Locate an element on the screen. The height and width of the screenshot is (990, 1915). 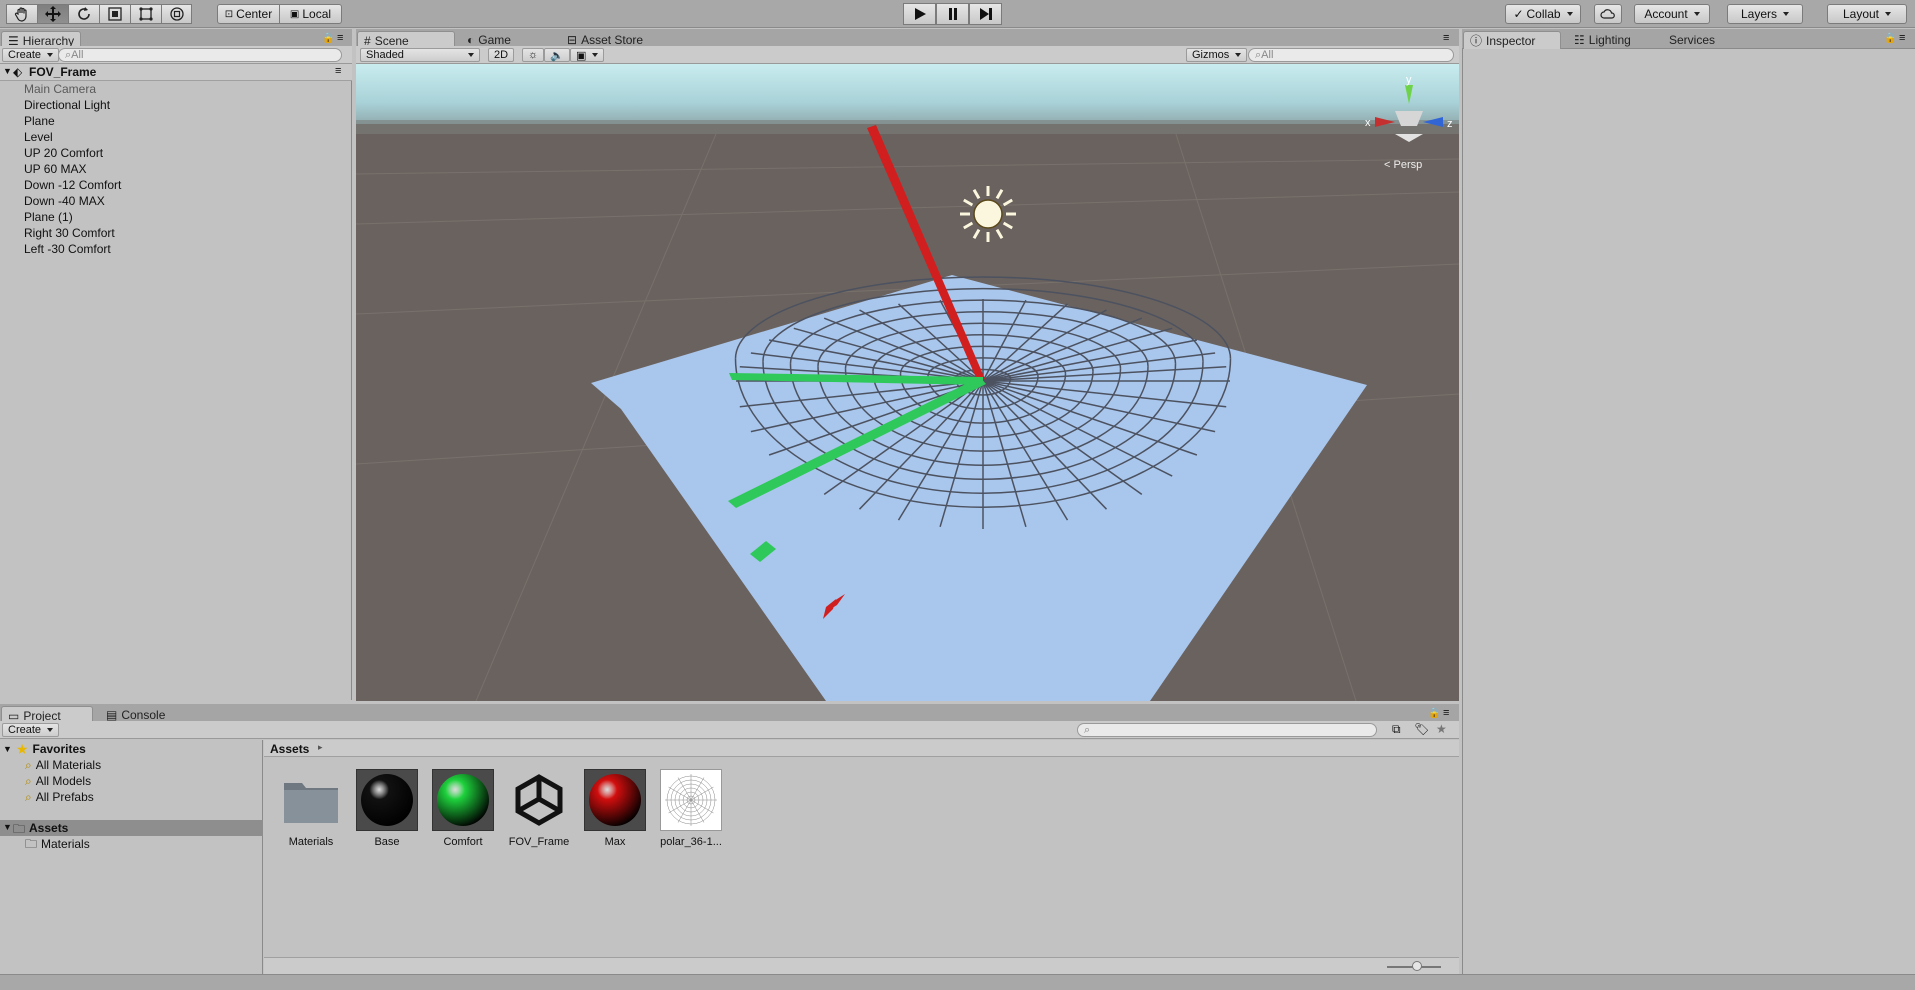
image-icon: ▣ is located at coordinates (581, 55).